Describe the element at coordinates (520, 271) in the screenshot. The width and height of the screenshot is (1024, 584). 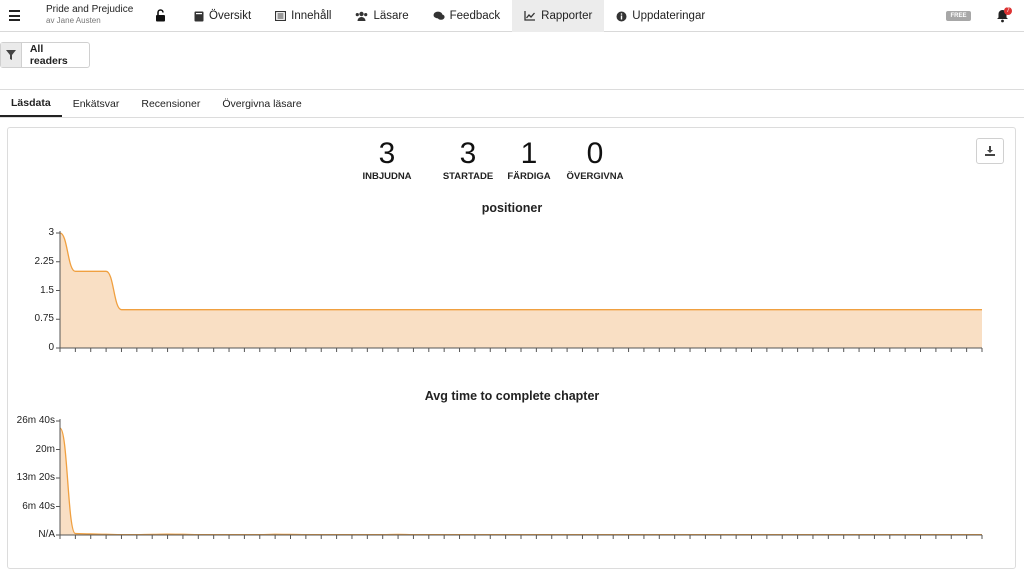
I see `series-line` at that location.